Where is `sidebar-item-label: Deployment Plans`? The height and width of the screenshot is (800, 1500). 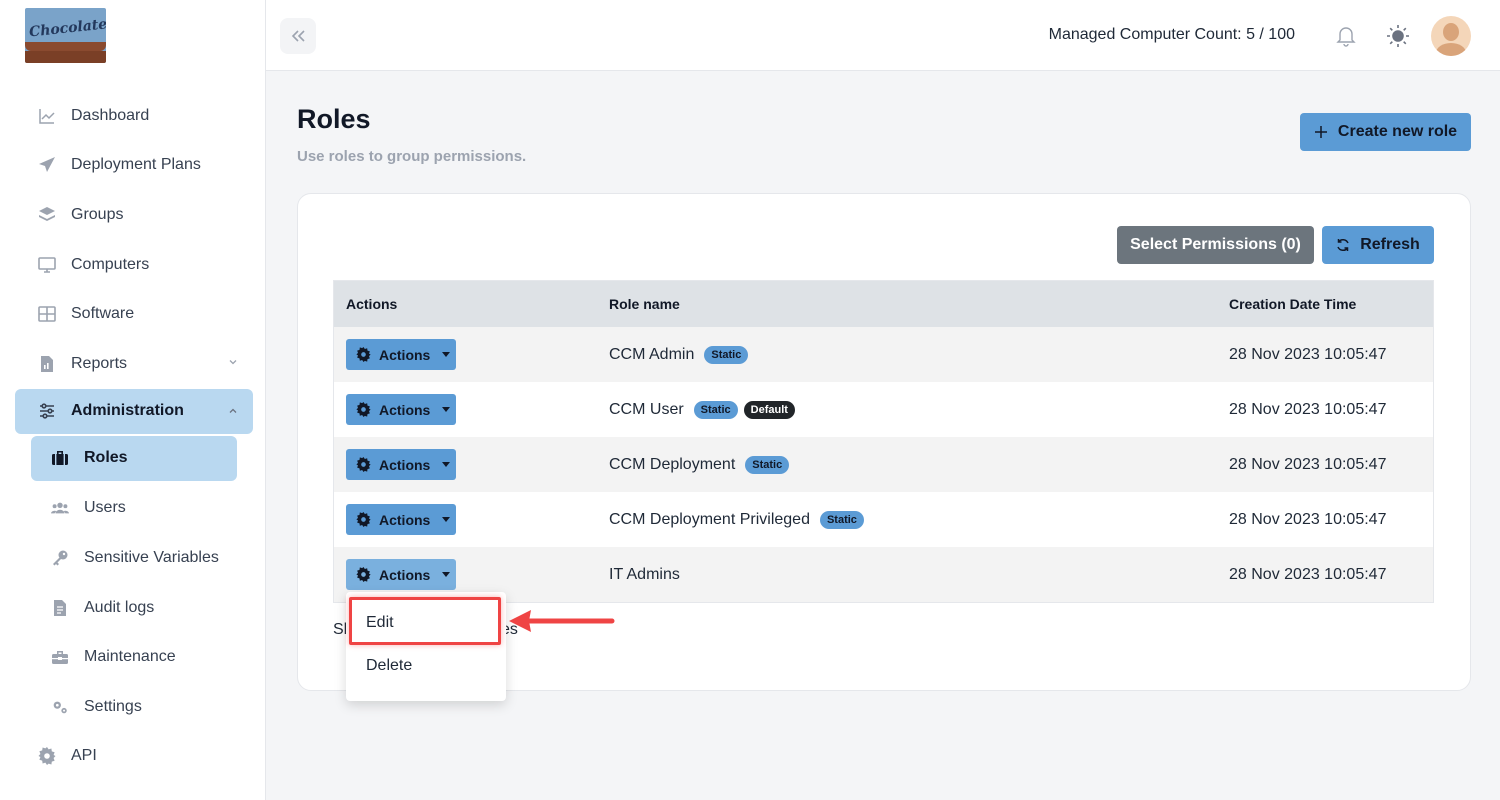
sidebar-item-label: Deployment Plans is located at coordinates (136, 165).